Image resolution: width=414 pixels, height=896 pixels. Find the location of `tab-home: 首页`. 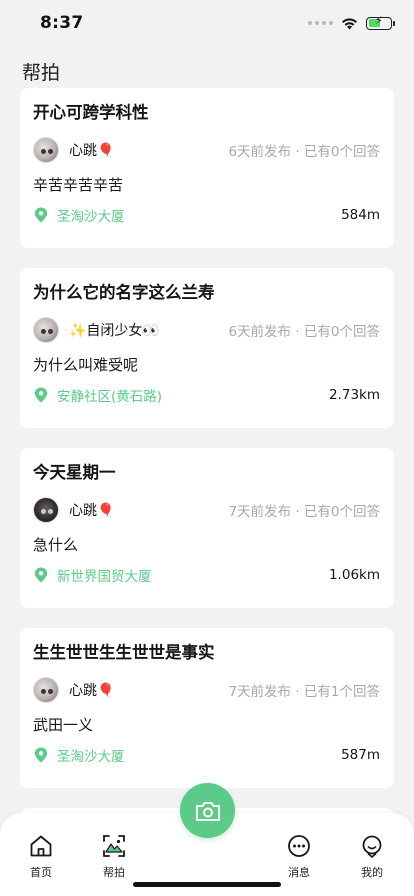

tab-home: 首页 is located at coordinates (41, 856).